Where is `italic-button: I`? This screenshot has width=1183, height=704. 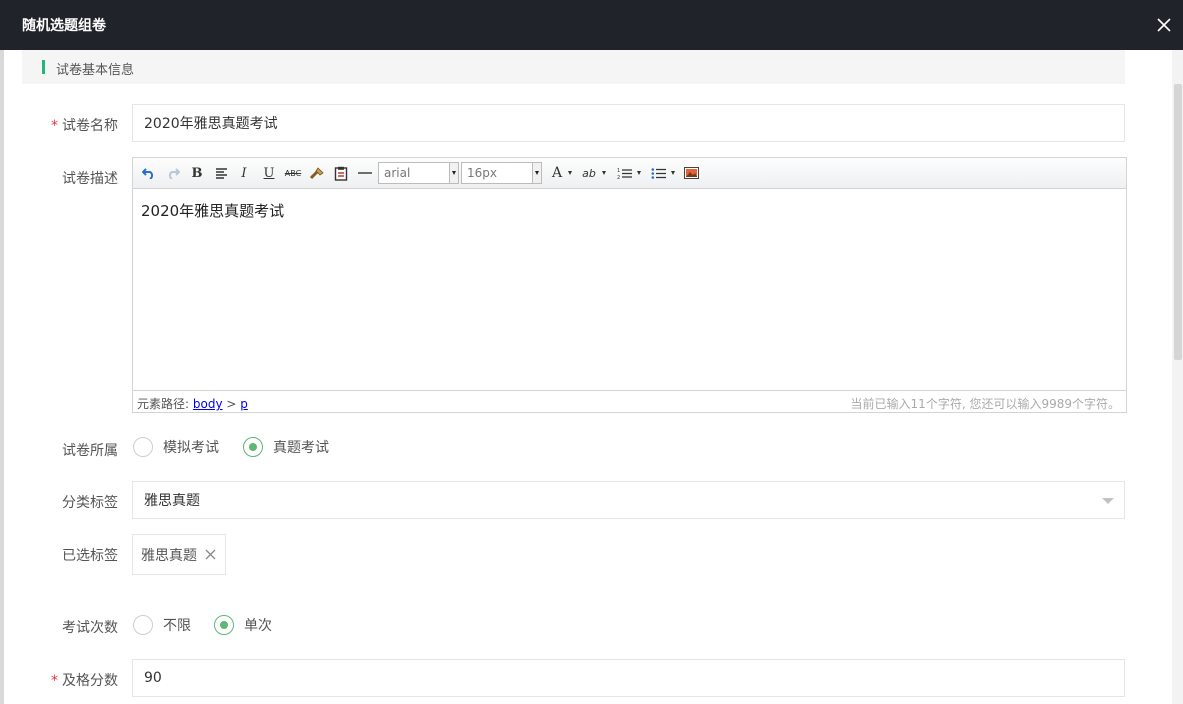
italic-button: I is located at coordinates (244, 173).